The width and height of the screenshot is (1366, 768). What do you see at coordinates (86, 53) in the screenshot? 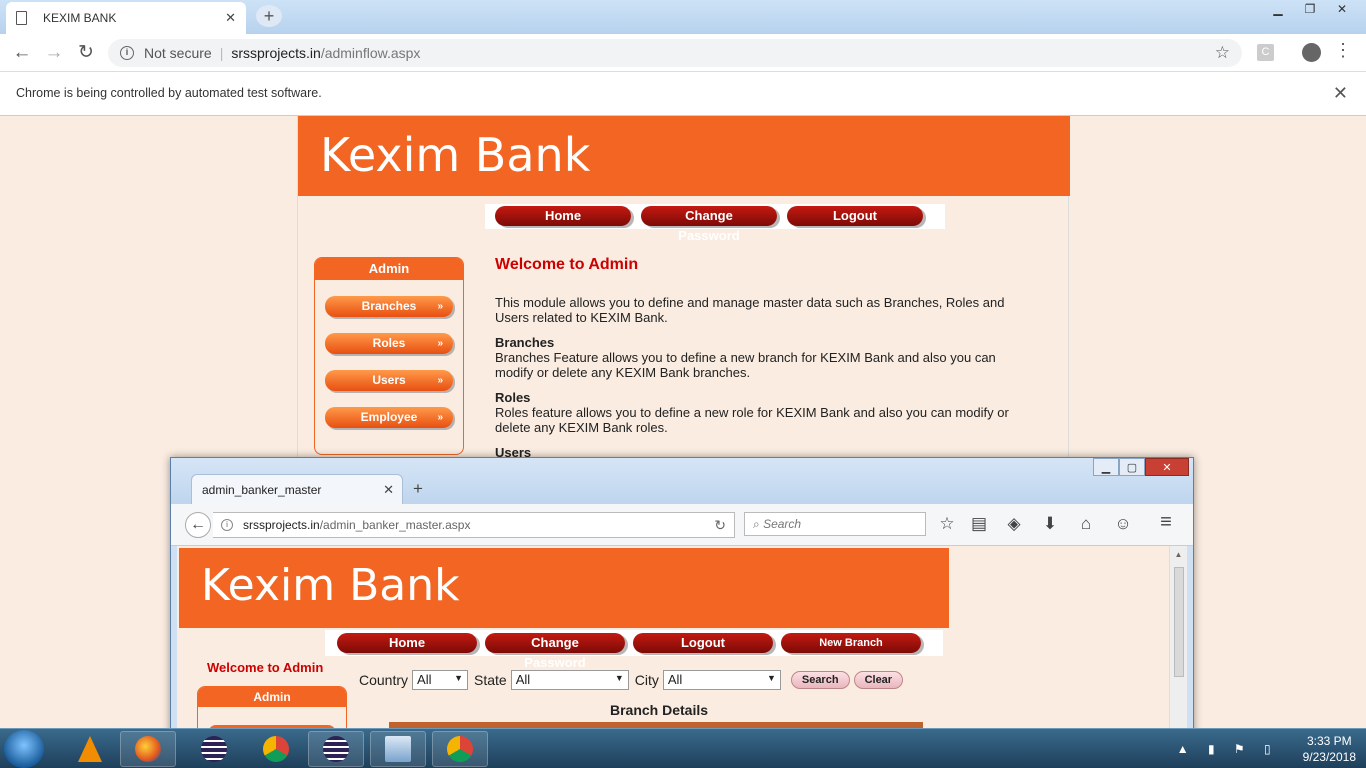
I see `reload-button: ↻` at bounding box center [86, 53].